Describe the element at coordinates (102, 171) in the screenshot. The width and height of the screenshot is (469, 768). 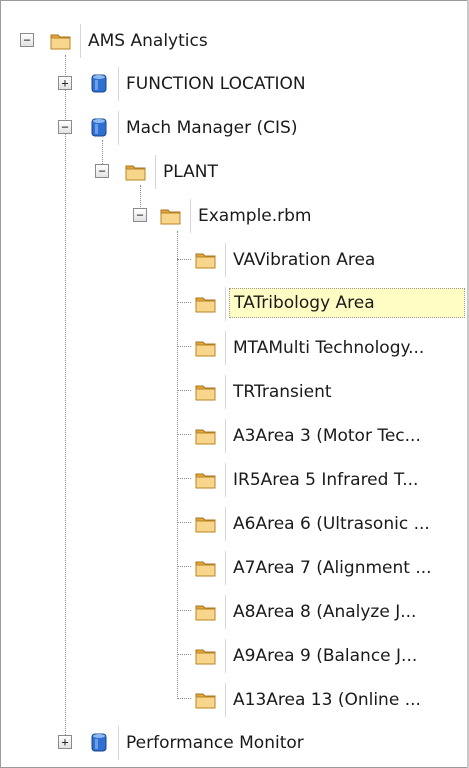
I see `collapse-toggle-plant: −` at that location.